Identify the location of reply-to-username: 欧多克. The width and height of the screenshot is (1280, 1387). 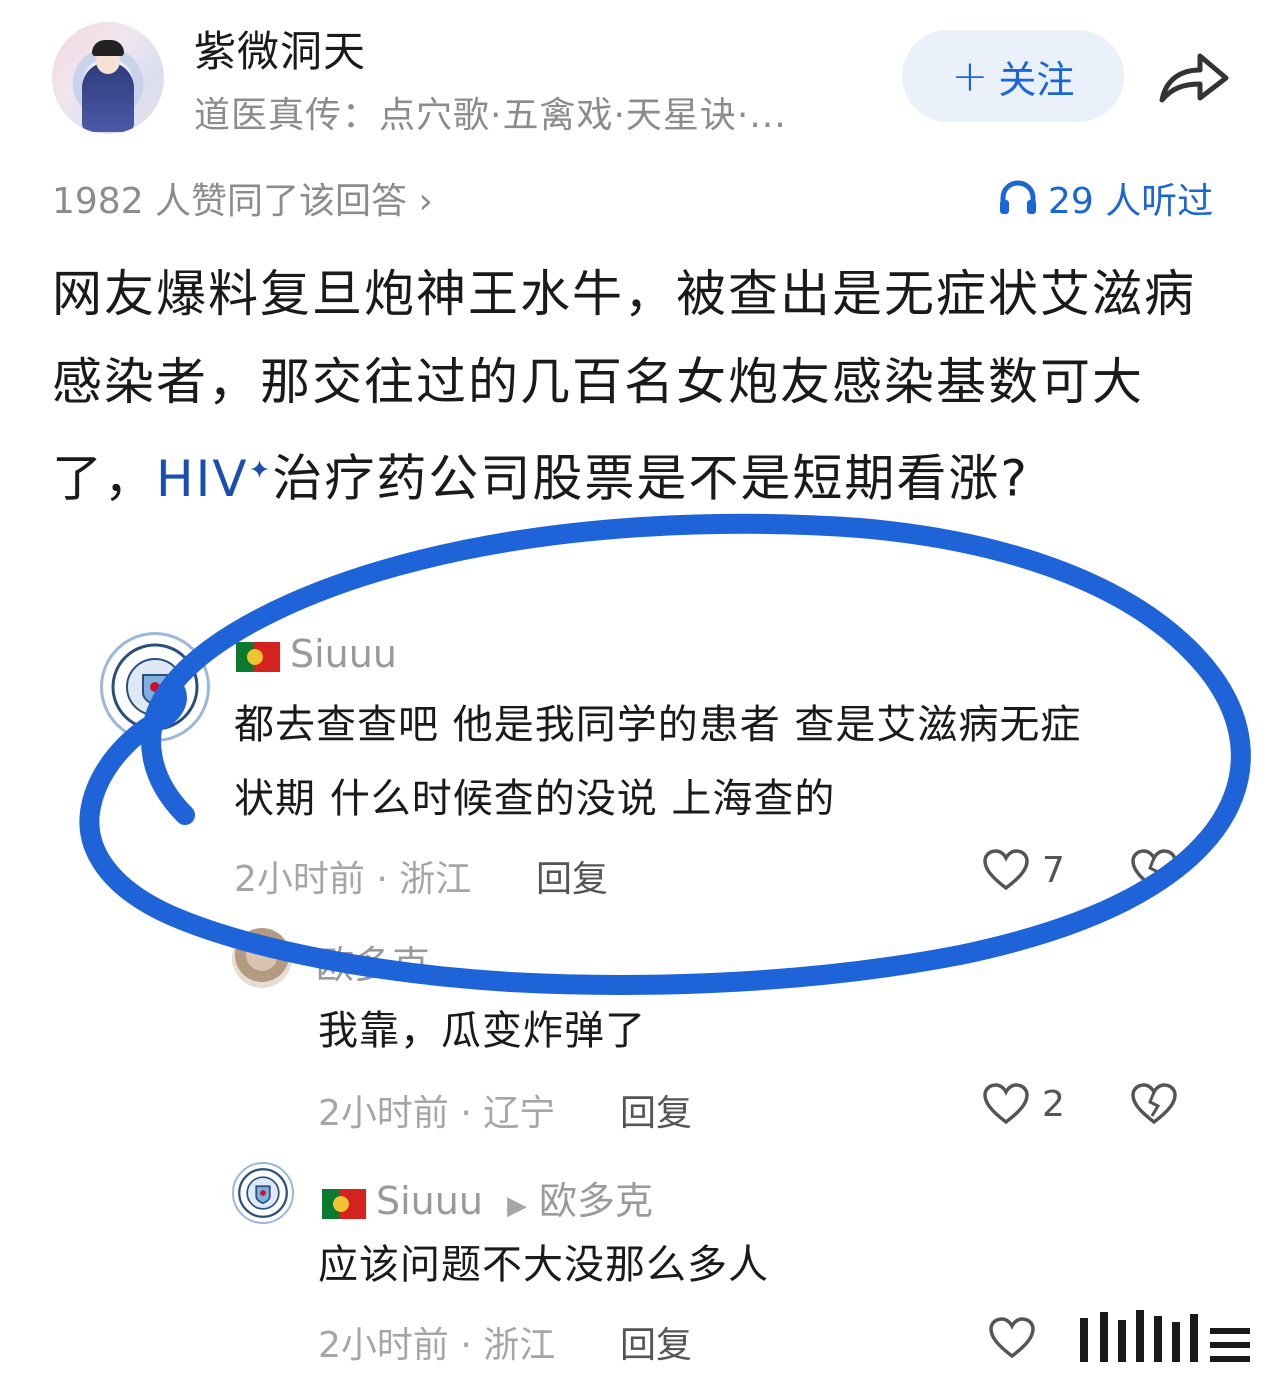
(596, 1201).